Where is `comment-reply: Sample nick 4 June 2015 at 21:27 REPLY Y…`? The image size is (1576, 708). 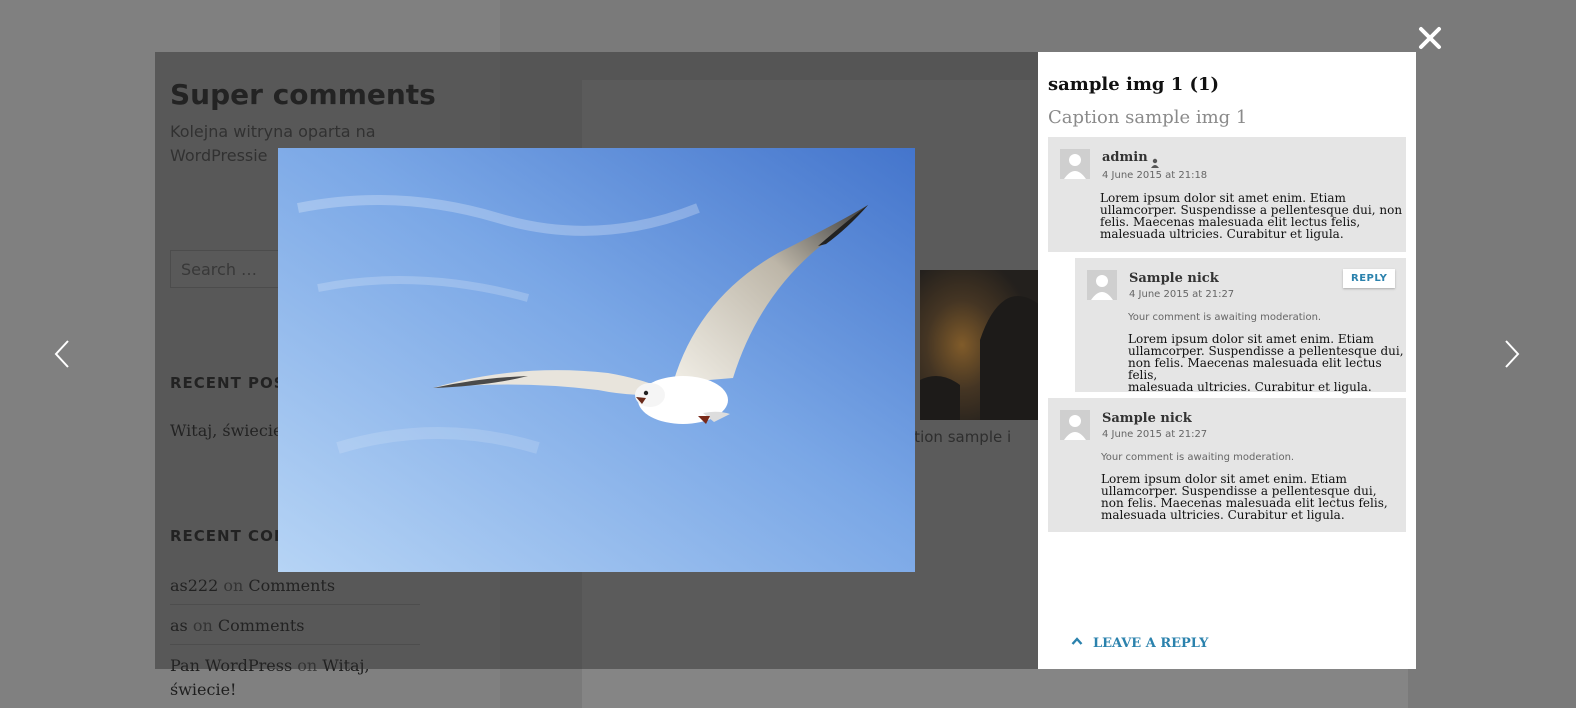
comment-reply: Sample nick 4 June 2015 at 21:27 REPLY Y… is located at coordinates (1240, 325).